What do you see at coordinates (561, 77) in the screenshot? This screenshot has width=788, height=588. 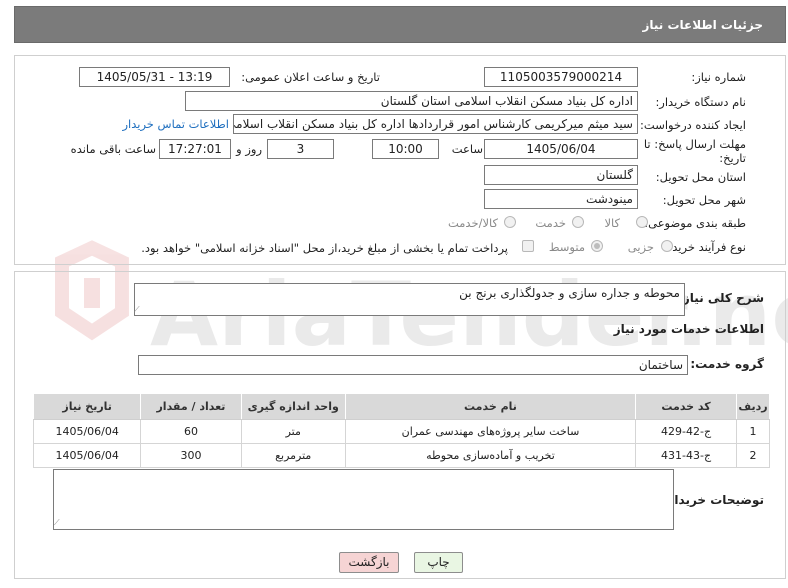 I see `need-number-field: 1105003579000214` at bounding box center [561, 77].